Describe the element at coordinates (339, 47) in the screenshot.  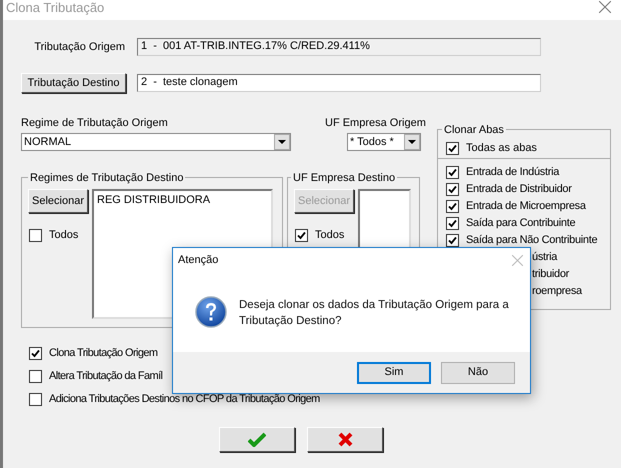
I see `origin-field: 1 - 001 AT-TRIB.INTEG.17% C/RED.29.411%` at that location.